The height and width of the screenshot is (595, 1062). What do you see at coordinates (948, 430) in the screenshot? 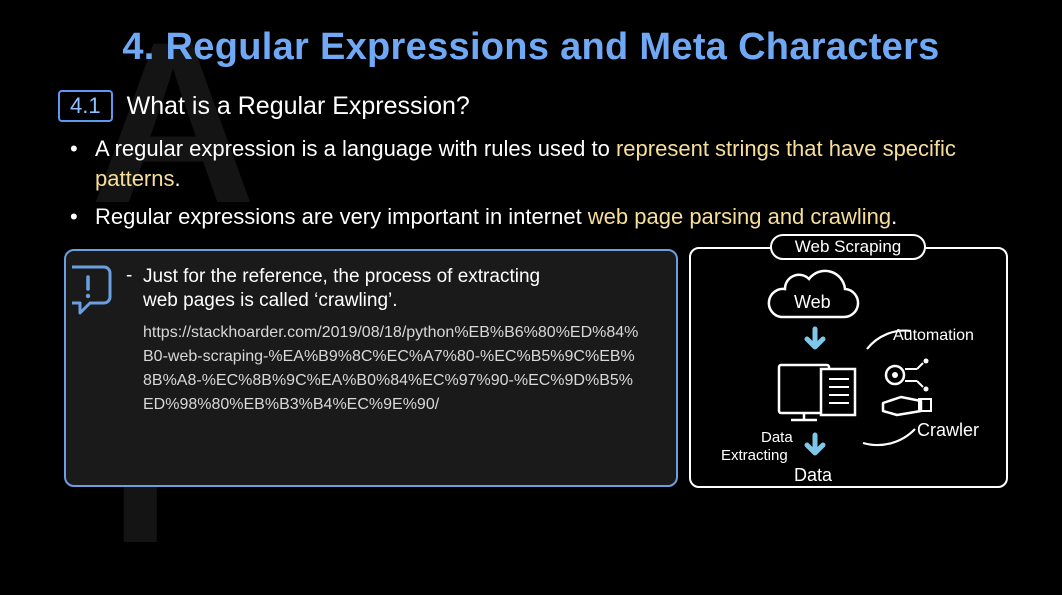
I see `crawler-label: Crawler` at bounding box center [948, 430].